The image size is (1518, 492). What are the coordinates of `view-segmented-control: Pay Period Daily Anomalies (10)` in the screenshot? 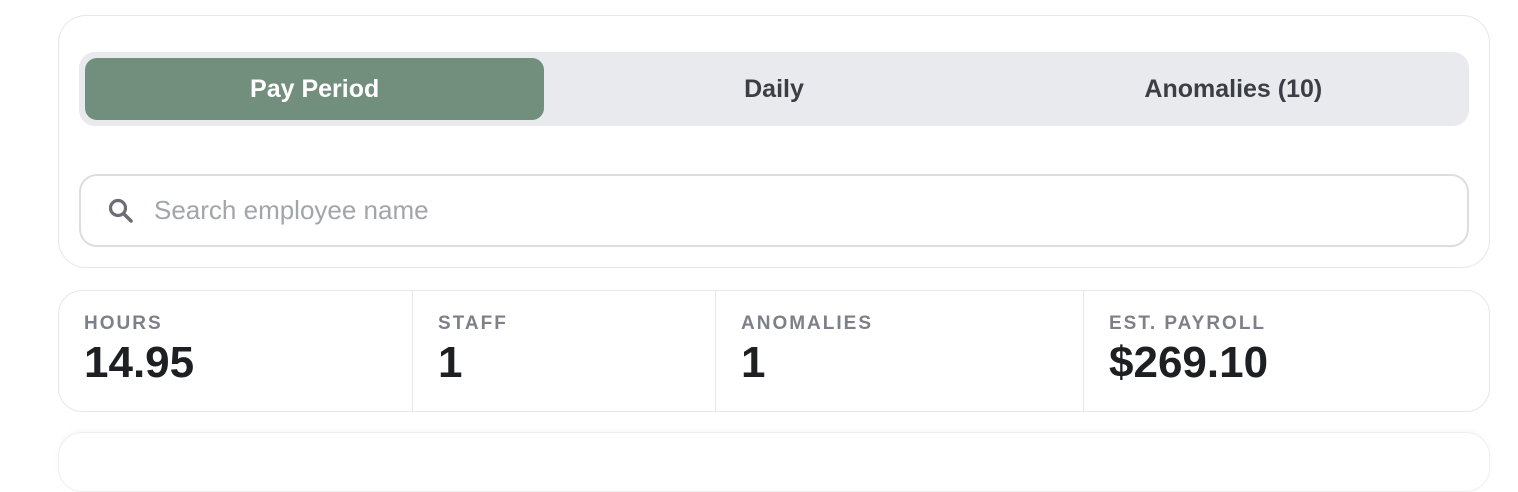 It's located at (774, 89).